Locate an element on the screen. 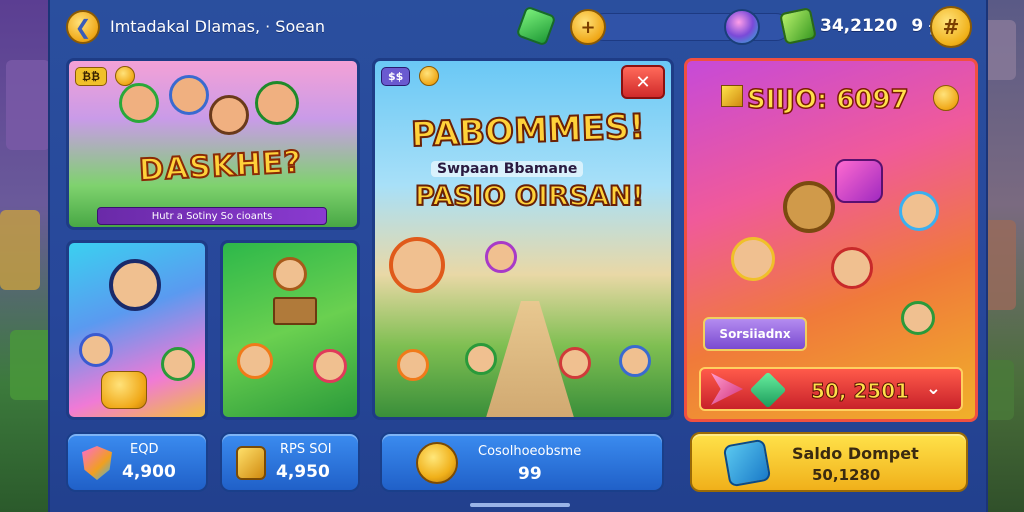 This screenshot has height=512, width=1024. rps-button: RPS SOI 4,950 is located at coordinates (290, 462).